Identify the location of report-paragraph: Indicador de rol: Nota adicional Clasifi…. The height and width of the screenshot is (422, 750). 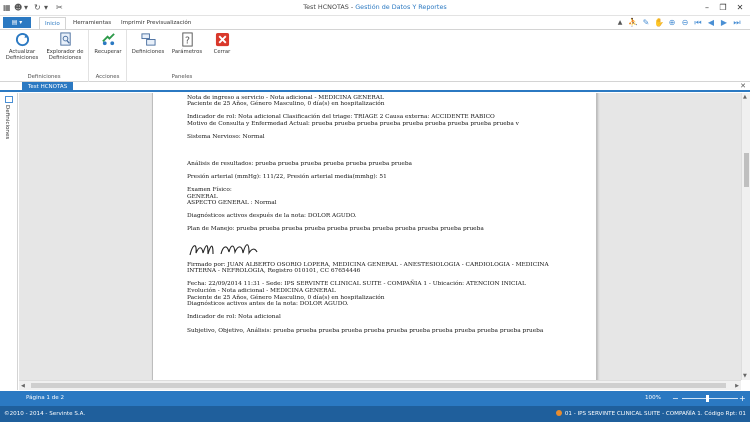
(353, 120).